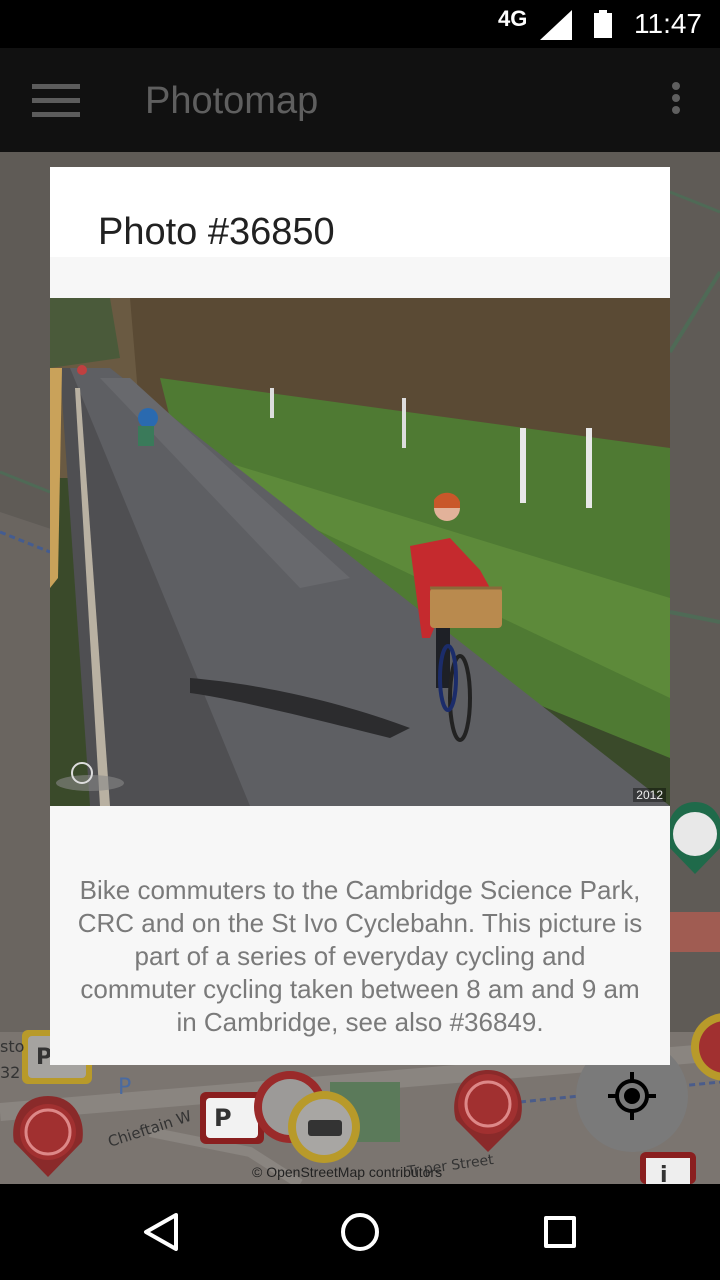 This screenshot has width=720, height=1280. Describe the element at coordinates (347, 1172) in the screenshot. I see `map-attribution: © OpenStreetMap contributors` at that location.